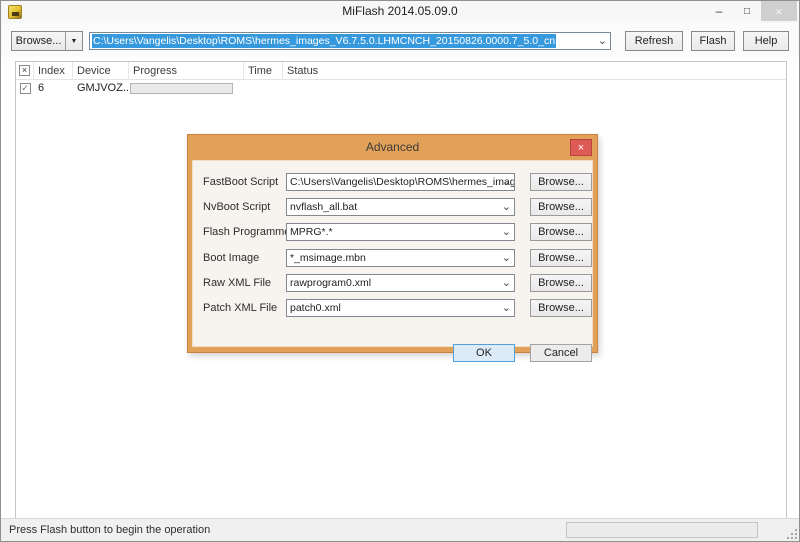 The width and height of the screenshot is (800, 542). What do you see at coordinates (263, 88) in the screenshot?
I see `row-time` at bounding box center [263, 88].